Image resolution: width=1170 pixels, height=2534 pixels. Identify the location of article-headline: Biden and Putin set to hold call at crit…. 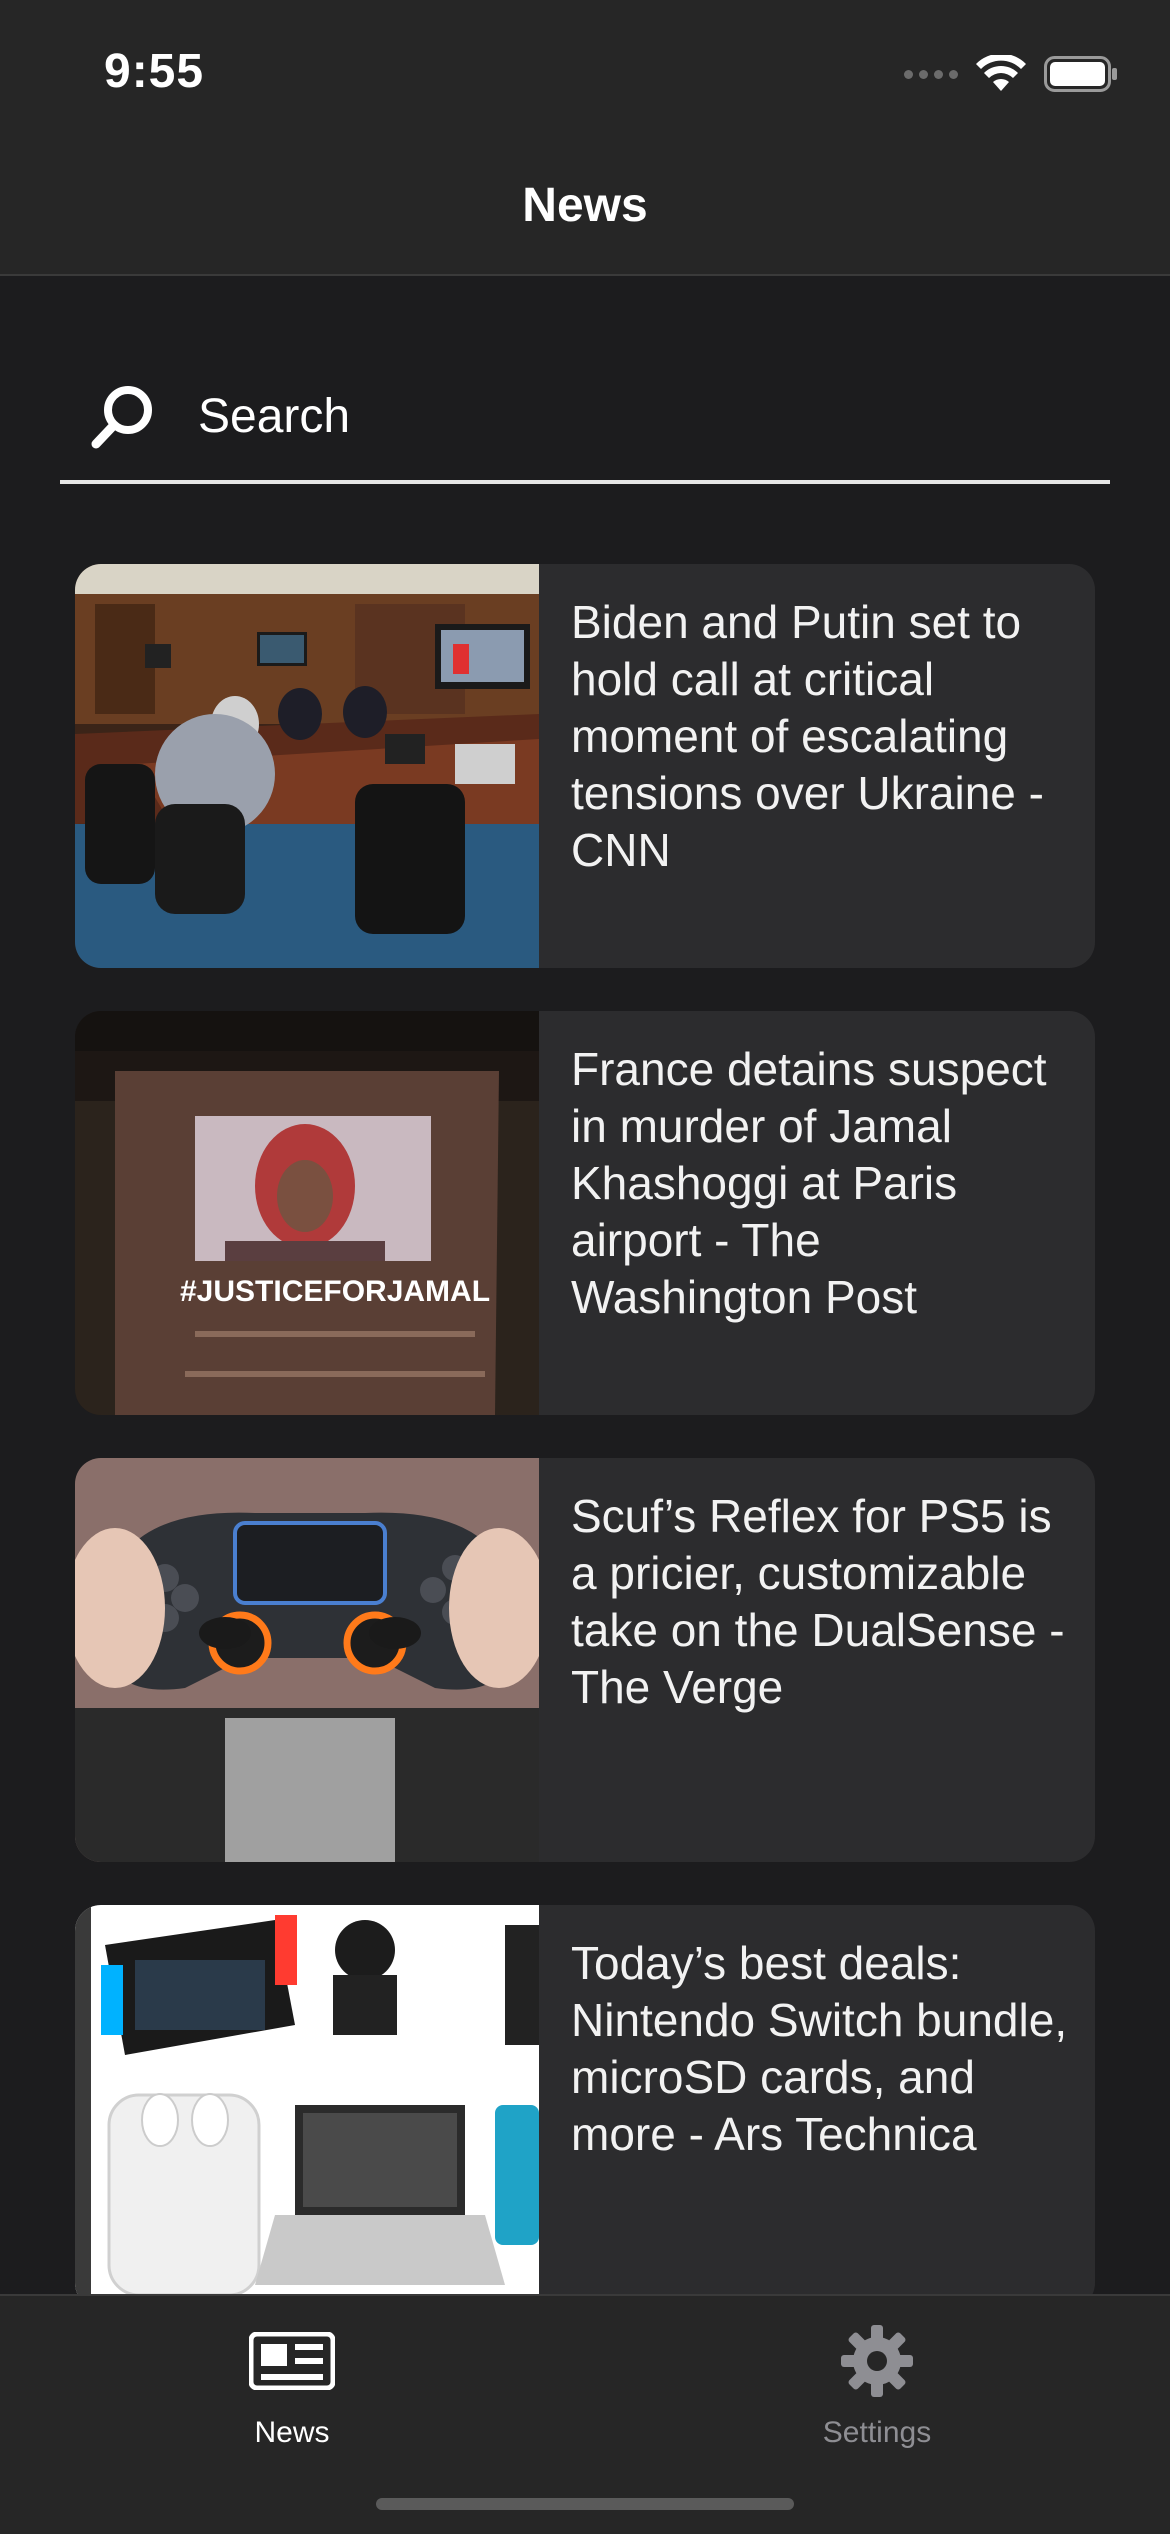
(807, 736).